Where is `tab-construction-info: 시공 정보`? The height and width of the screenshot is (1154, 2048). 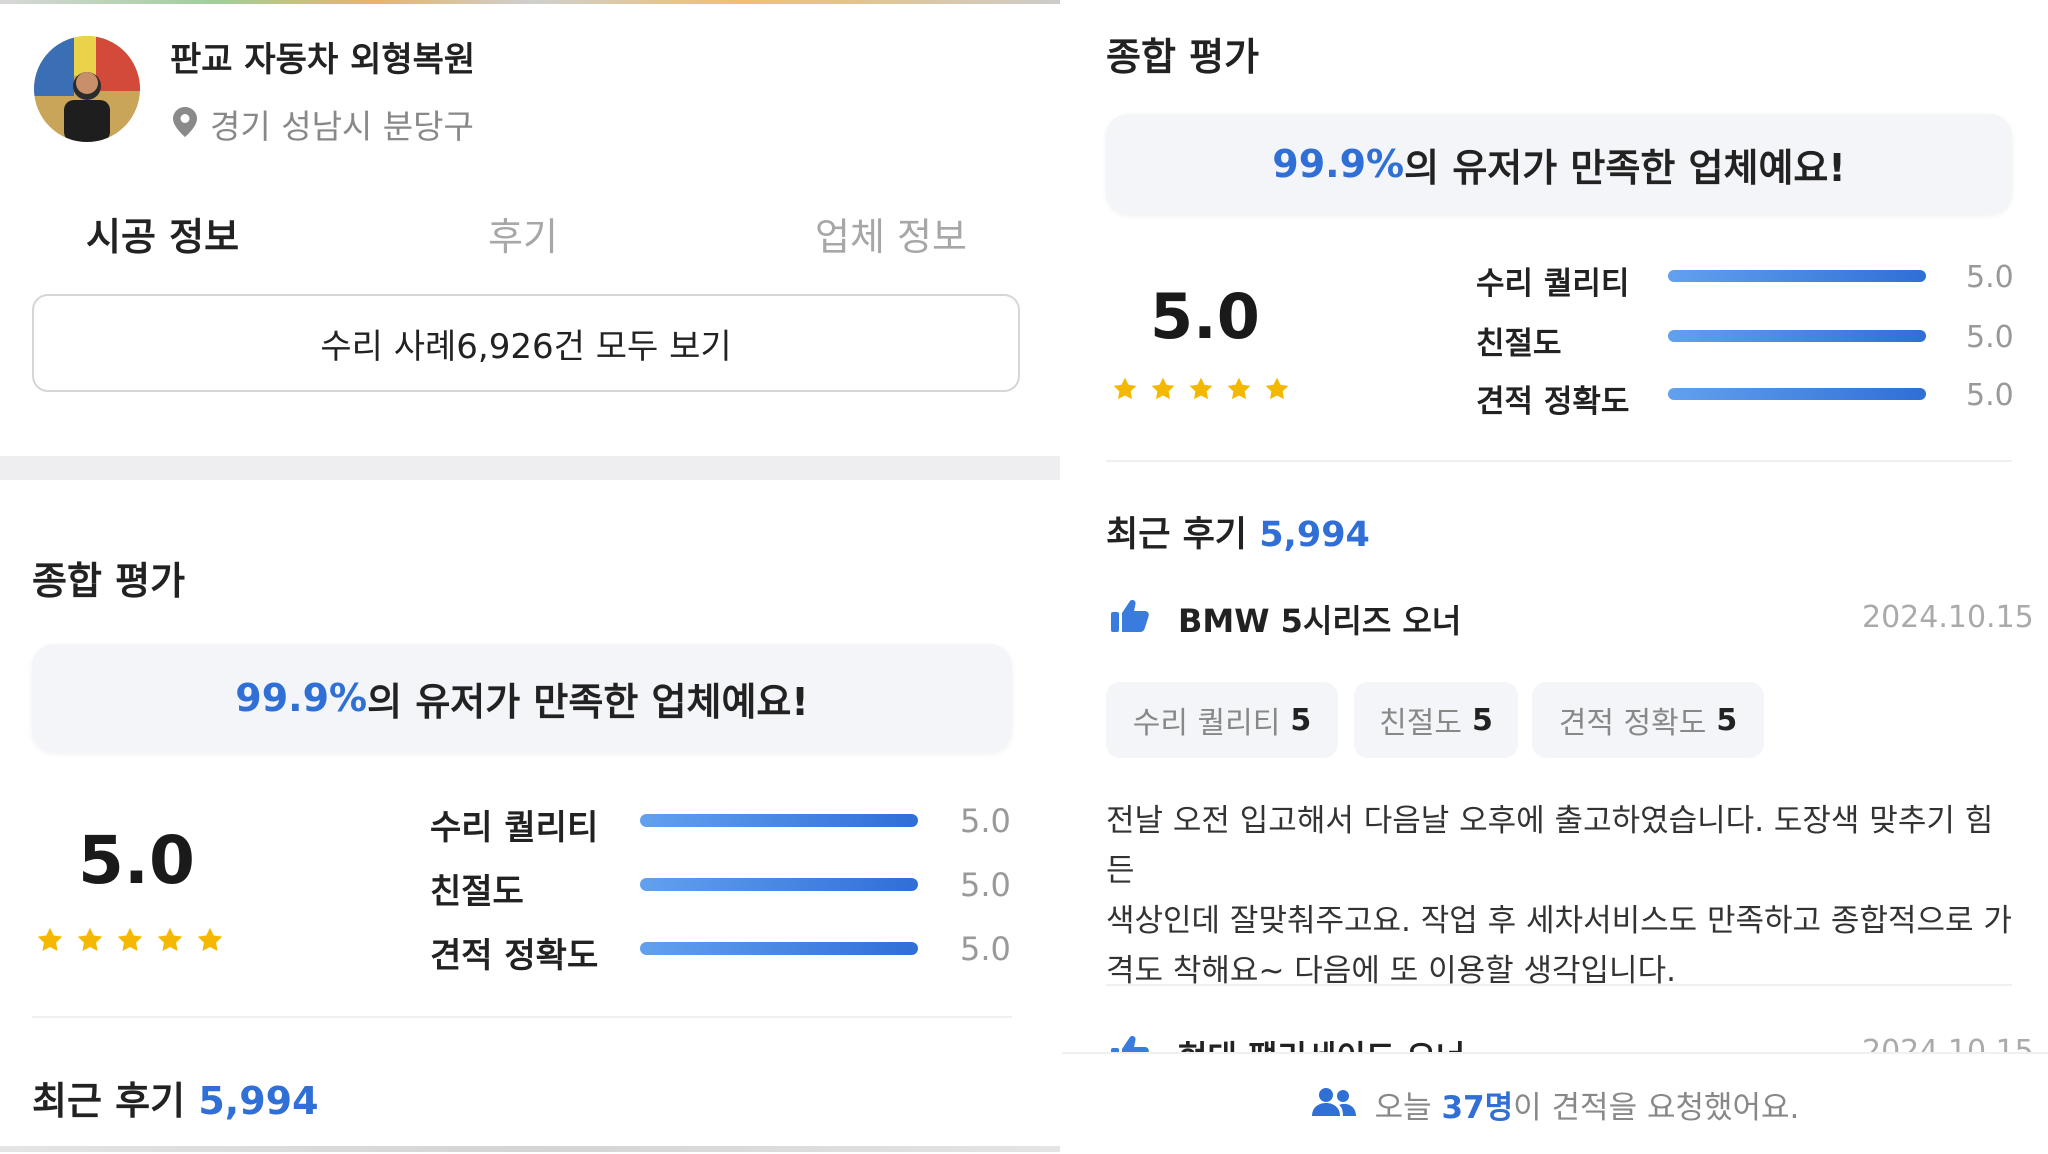
tab-construction-info: 시공 정보 is located at coordinates (162, 233).